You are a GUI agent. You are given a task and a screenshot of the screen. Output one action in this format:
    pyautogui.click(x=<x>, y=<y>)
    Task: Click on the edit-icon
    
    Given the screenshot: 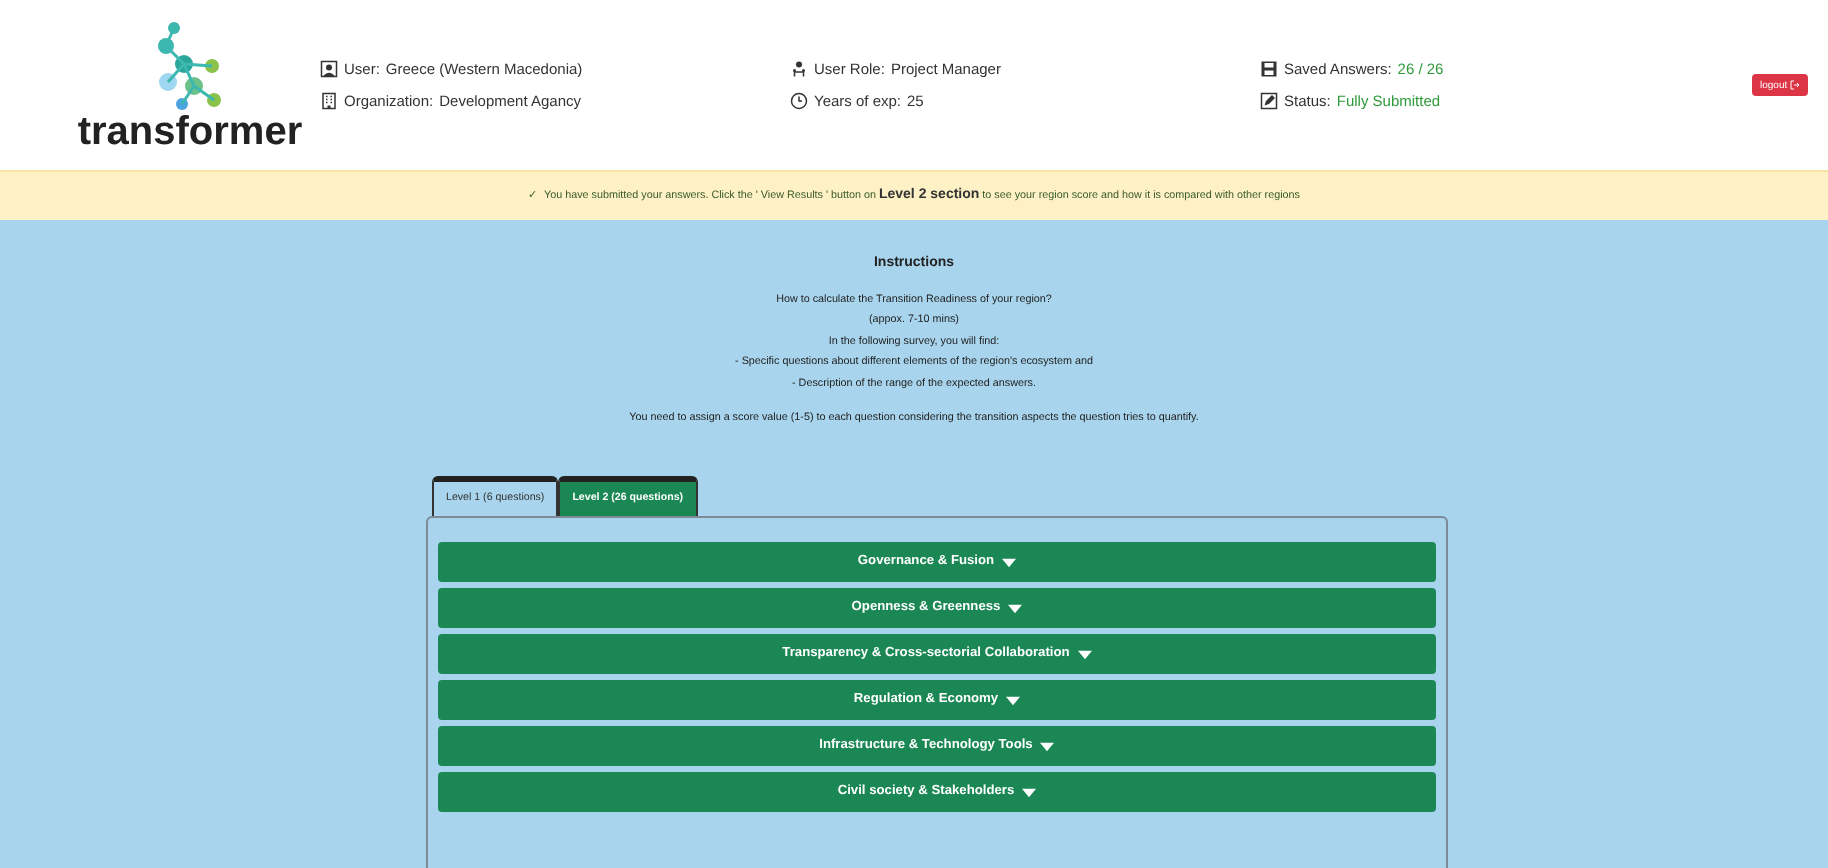 What is the action you would take?
    pyautogui.click(x=1269, y=100)
    